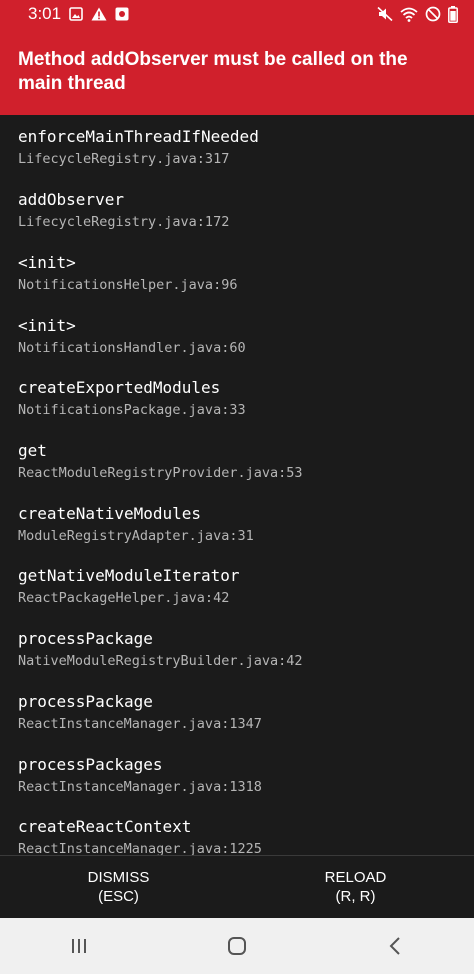 This screenshot has height=974, width=474. I want to click on reload-button: RELOAD (R, R), so click(355, 887).